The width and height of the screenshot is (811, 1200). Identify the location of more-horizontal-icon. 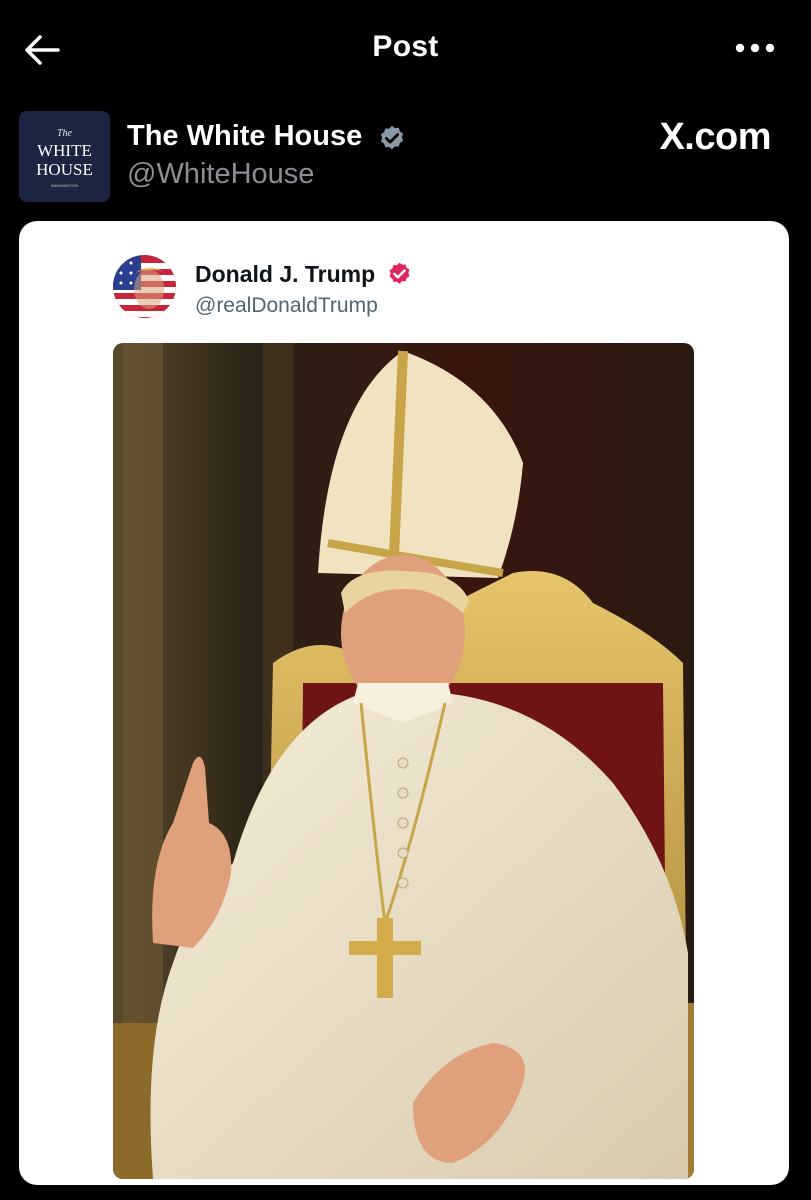
(755, 48).